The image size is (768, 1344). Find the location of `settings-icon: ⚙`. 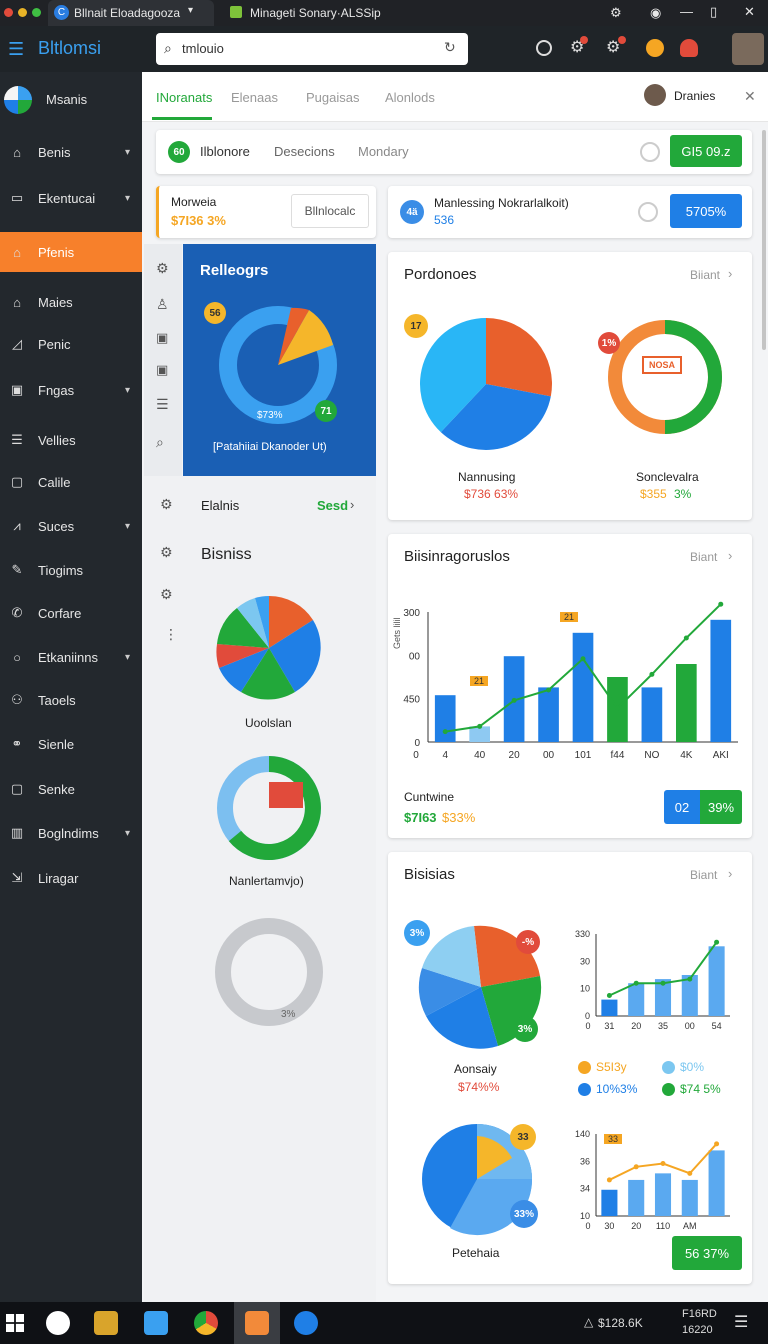

settings-icon: ⚙ is located at coordinates (162, 268).